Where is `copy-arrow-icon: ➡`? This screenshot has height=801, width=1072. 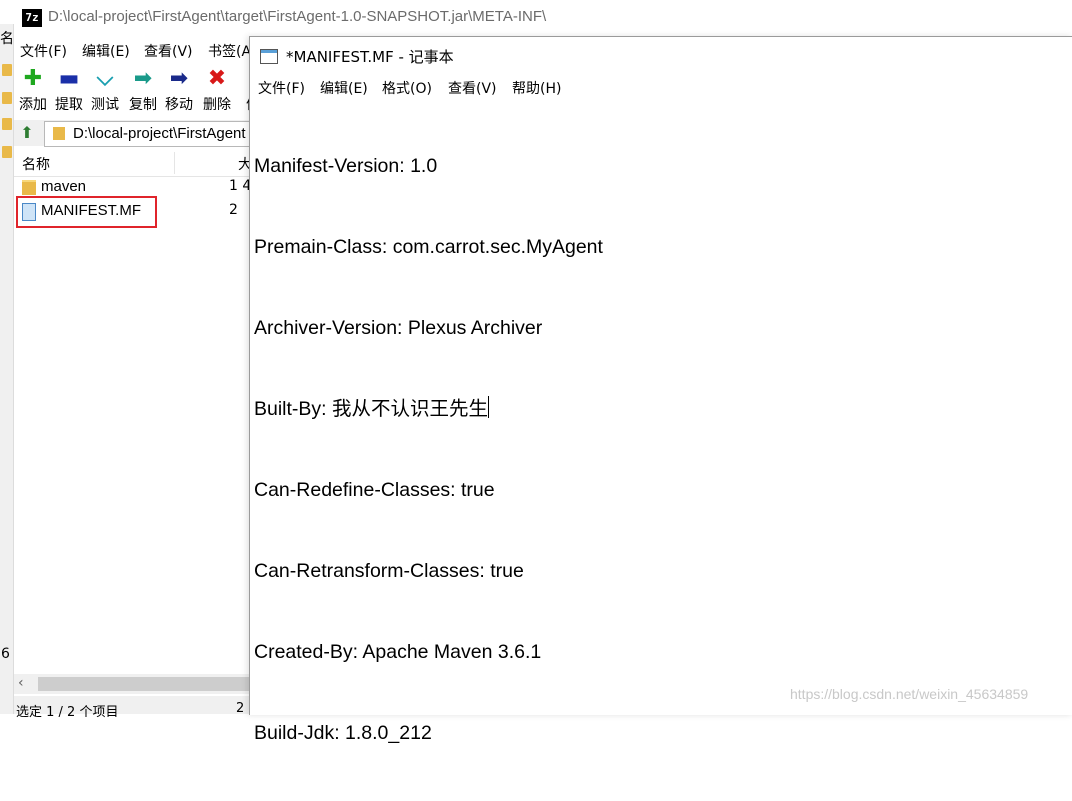
copy-arrow-icon: ➡ is located at coordinates (143, 78).